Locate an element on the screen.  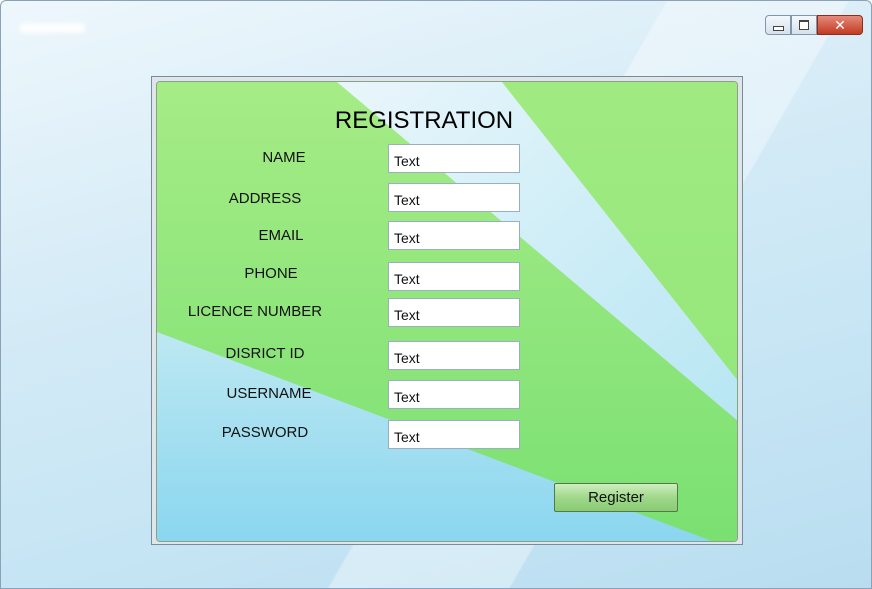
username-label: USERNAME is located at coordinates (269, 393).